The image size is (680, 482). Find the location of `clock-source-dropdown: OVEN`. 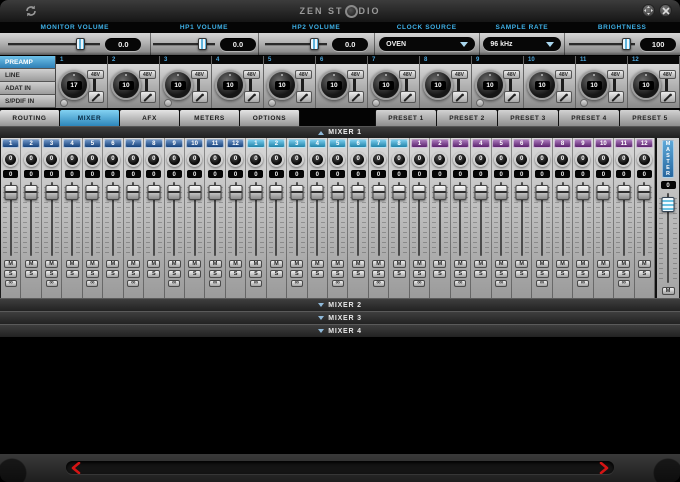

clock-source-dropdown: OVEN is located at coordinates (427, 44).